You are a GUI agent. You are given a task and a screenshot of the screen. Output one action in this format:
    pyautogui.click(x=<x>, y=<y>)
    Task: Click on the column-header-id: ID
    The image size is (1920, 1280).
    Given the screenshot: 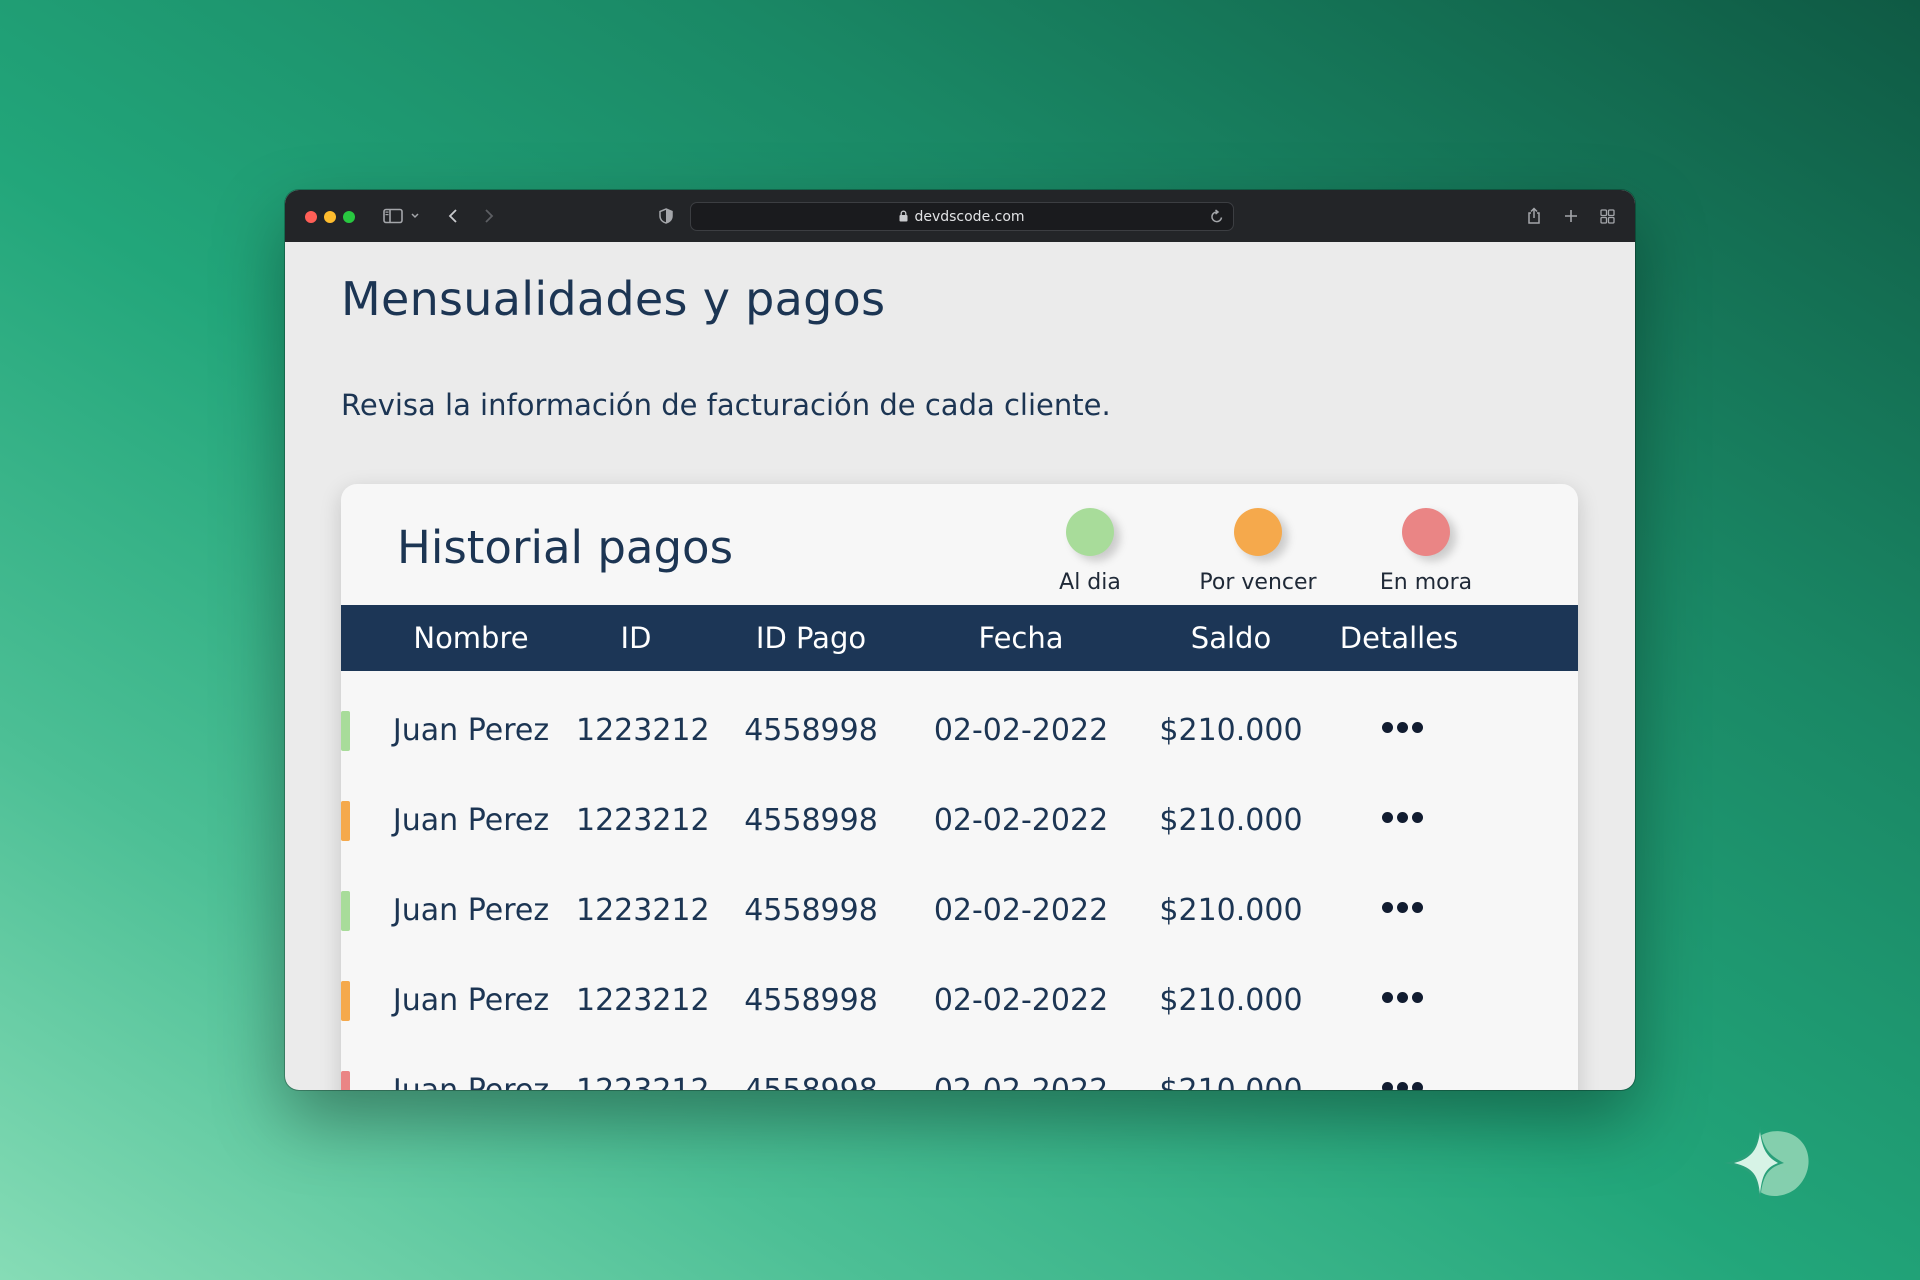 What is the action you would take?
    pyautogui.click(x=636, y=638)
    